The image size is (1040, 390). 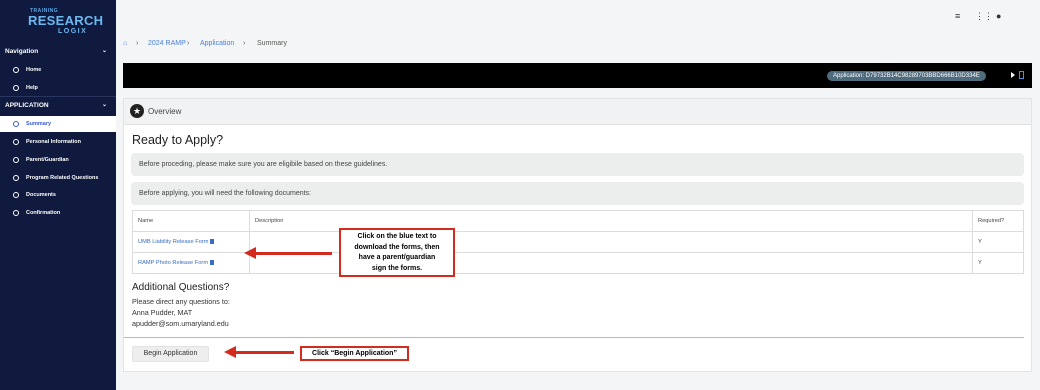 What do you see at coordinates (162, 312) in the screenshot?
I see `contact-name: Anna Pudder, MAT` at bounding box center [162, 312].